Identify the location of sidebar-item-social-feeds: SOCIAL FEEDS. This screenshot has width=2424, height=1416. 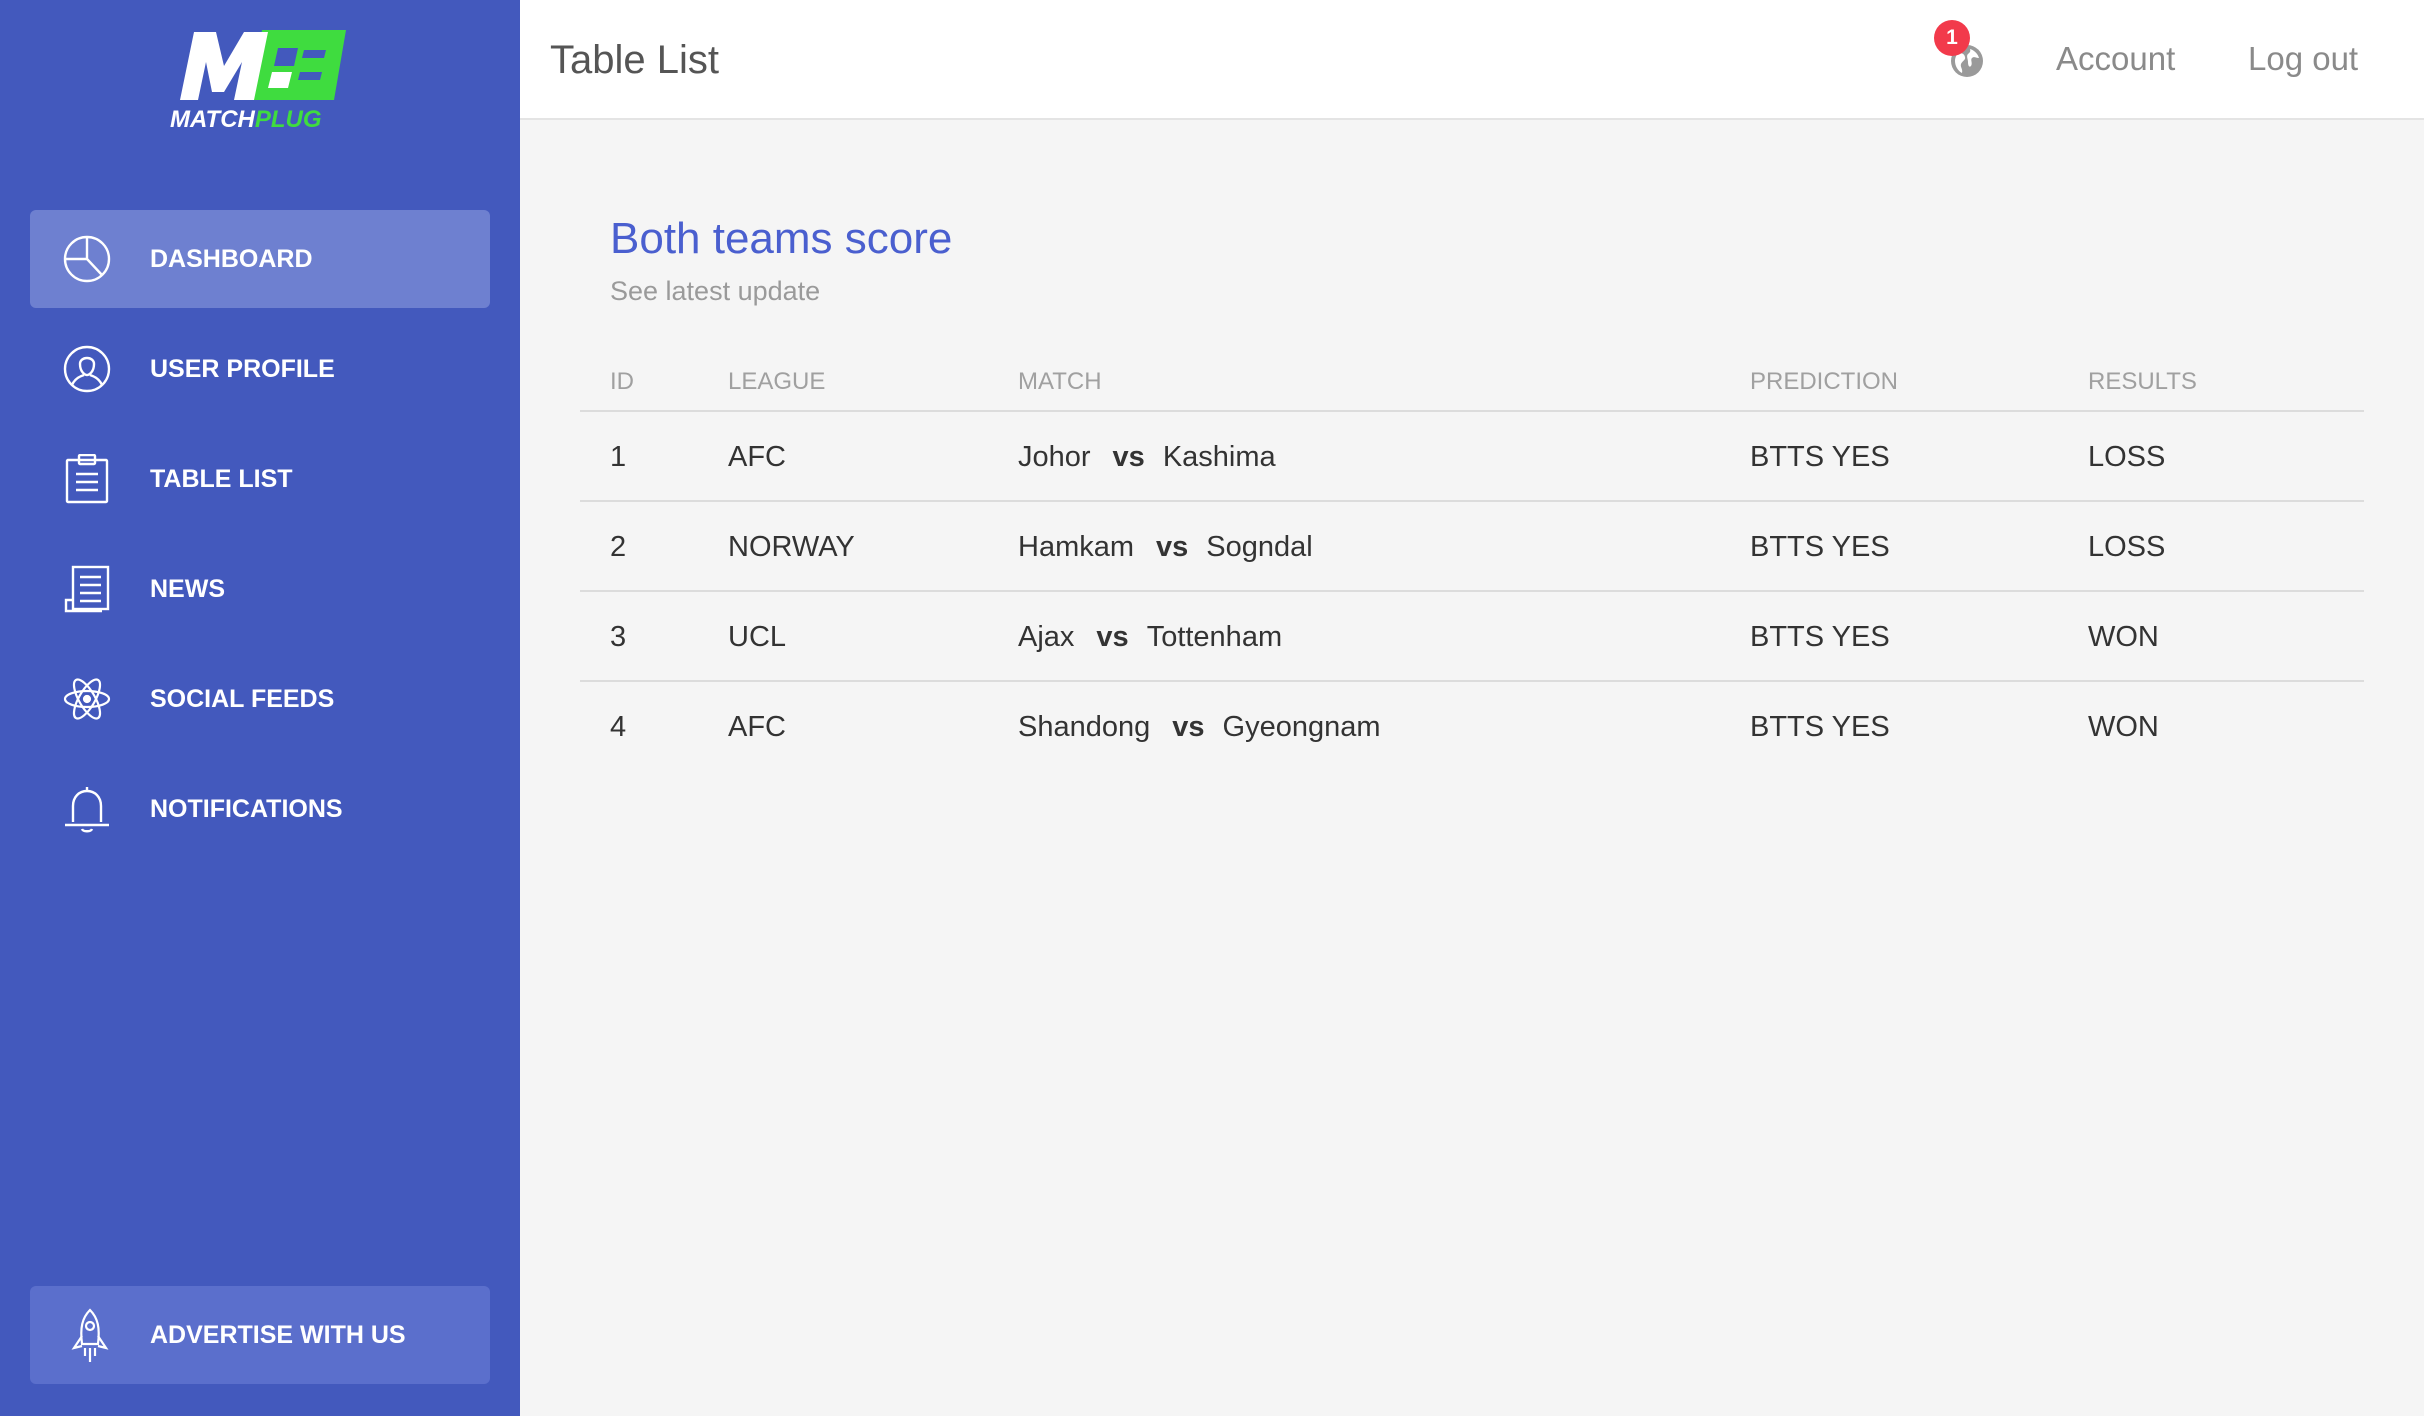
(260, 699).